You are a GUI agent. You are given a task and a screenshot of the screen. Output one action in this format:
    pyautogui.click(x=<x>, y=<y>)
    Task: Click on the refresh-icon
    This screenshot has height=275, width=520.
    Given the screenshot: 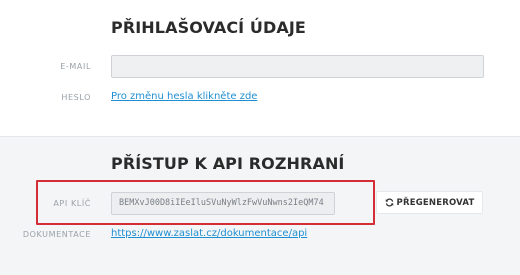 What is the action you would take?
    pyautogui.click(x=389, y=202)
    